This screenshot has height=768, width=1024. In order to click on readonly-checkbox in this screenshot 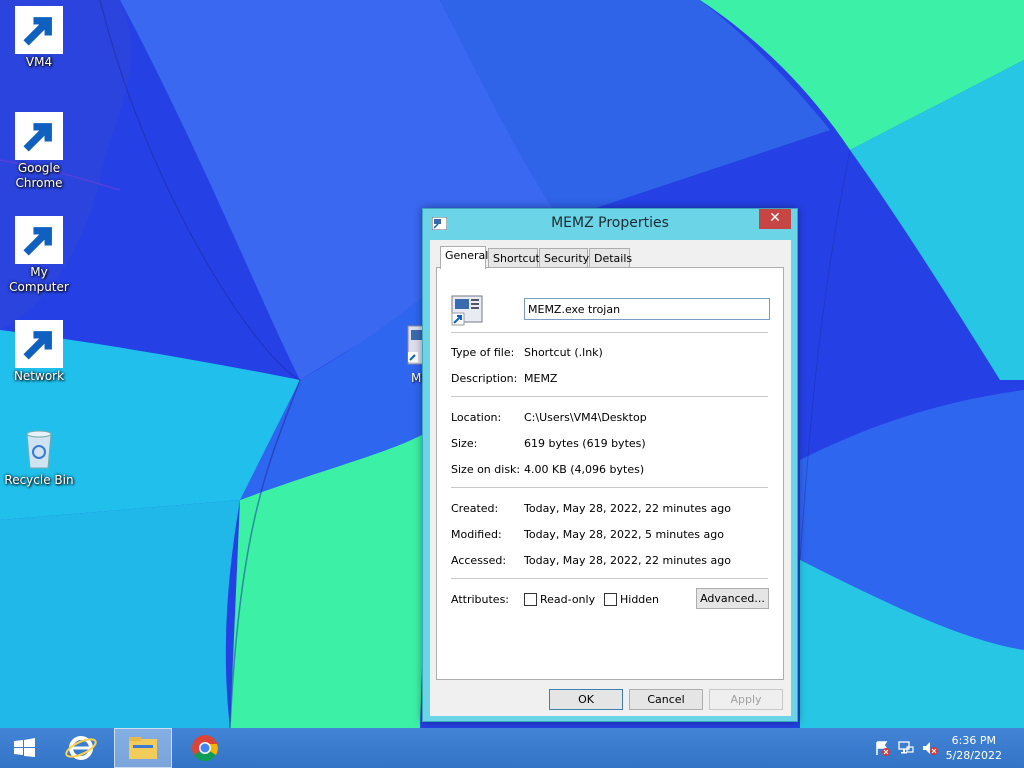, I will do `click(530, 599)`.